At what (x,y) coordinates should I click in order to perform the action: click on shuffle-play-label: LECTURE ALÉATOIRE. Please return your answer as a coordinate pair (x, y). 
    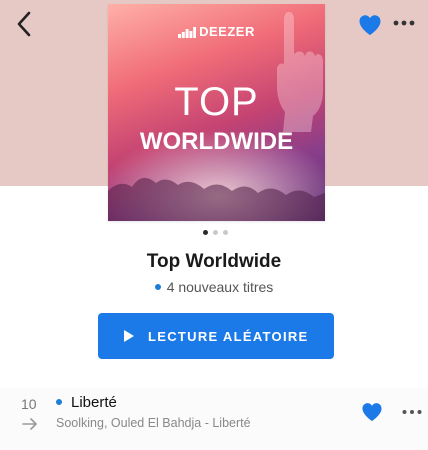
    Looking at the image, I should click on (228, 336).